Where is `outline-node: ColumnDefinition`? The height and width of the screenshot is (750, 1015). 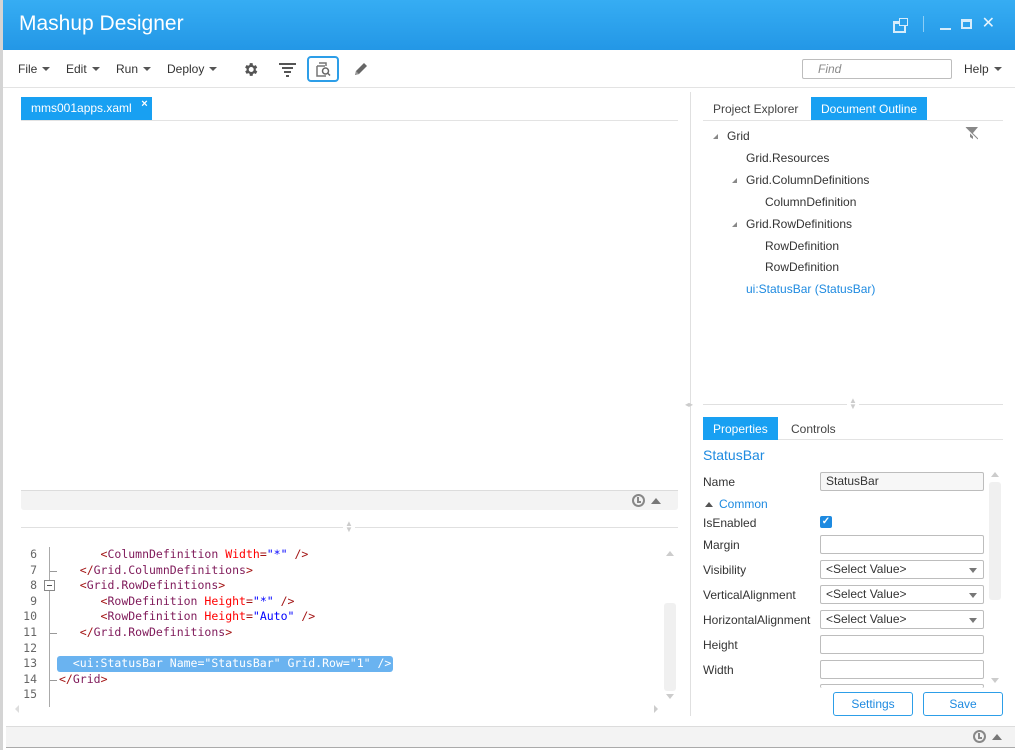 outline-node: ColumnDefinition is located at coordinates (810, 202).